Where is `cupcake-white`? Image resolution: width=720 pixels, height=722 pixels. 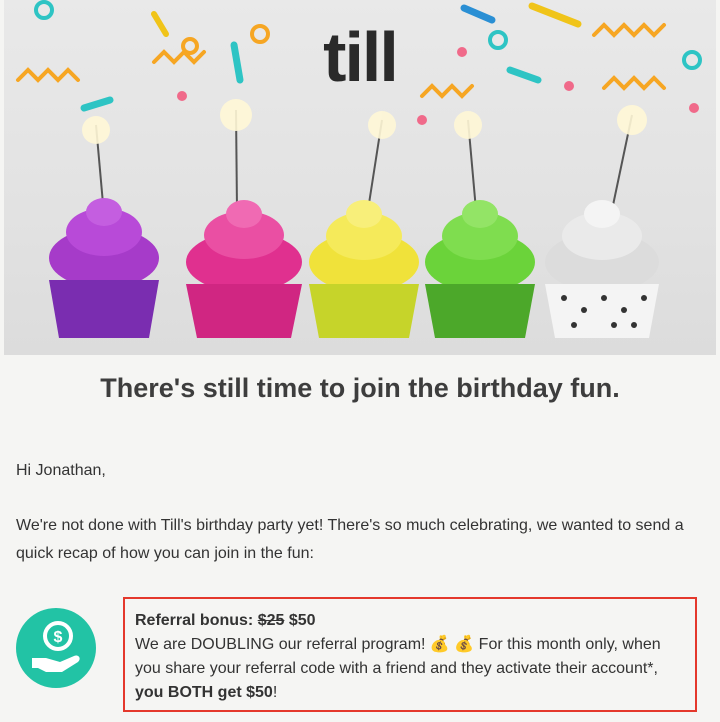 cupcake-white is located at coordinates (602, 269).